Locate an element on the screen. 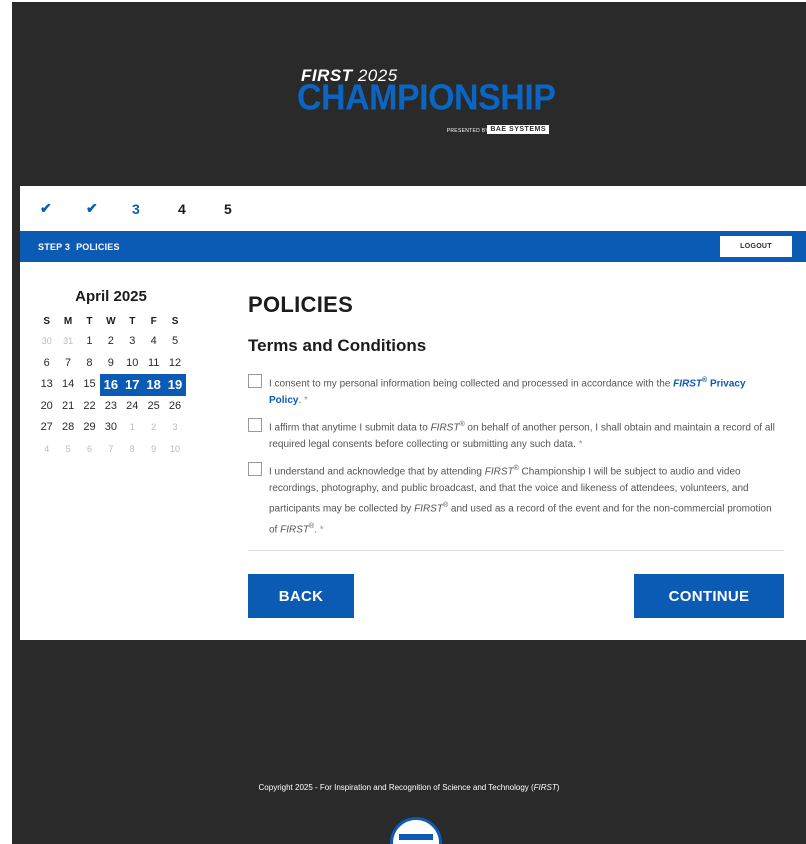 The width and height of the screenshot is (806, 844). footer-seal-logo is located at coordinates (416, 830).